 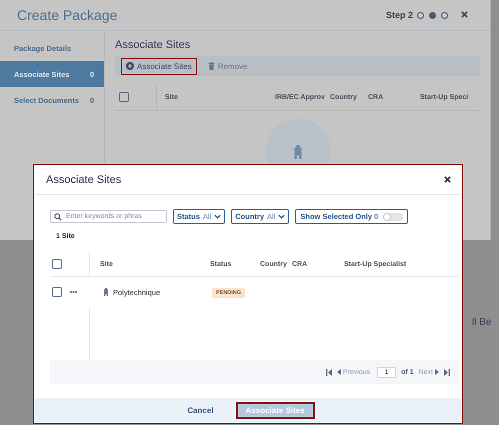 I want to click on step-label: Step 2, so click(x=399, y=15).